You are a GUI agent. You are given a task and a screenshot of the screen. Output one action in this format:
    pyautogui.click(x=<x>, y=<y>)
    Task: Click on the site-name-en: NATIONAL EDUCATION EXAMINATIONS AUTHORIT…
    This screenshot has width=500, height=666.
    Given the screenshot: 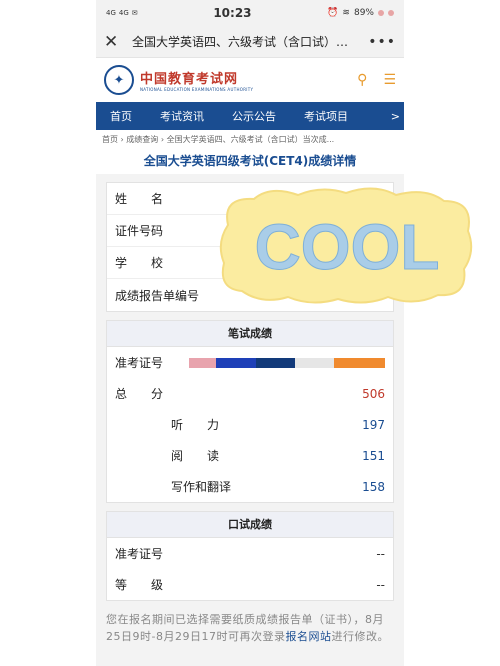 What is the action you would take?
    pyautogui.click(x=197, y=89)
    